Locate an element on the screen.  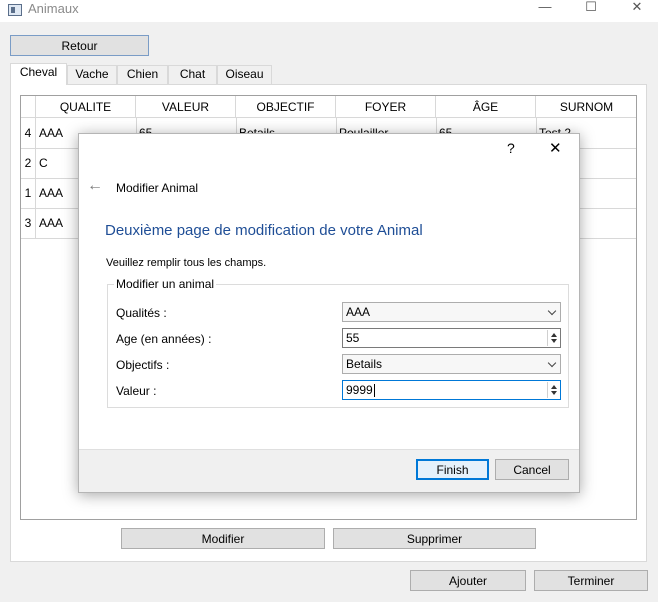
age-label: Age (en années) : is located at coordinates (164, 339).